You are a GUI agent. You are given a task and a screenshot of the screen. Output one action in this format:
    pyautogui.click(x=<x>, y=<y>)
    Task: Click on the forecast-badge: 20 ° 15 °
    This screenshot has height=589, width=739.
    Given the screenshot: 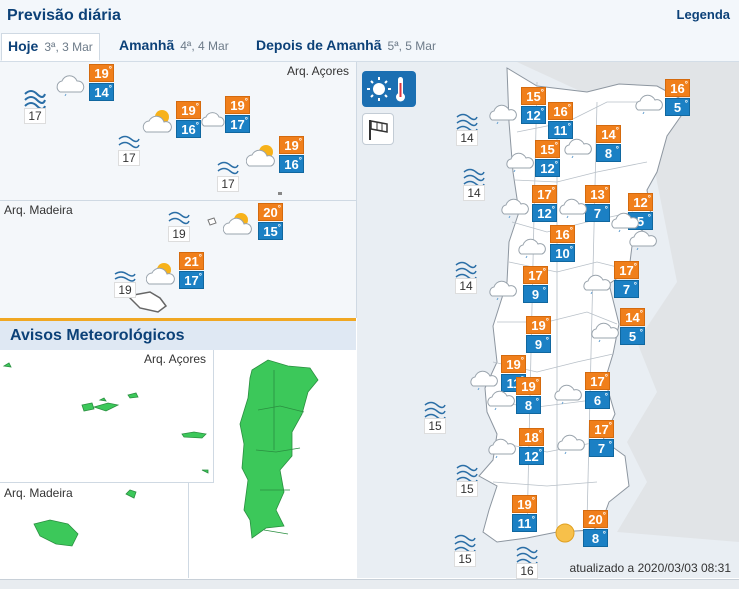 What is the action you would take?
    pyautogui.click(x=270, y=221)
    